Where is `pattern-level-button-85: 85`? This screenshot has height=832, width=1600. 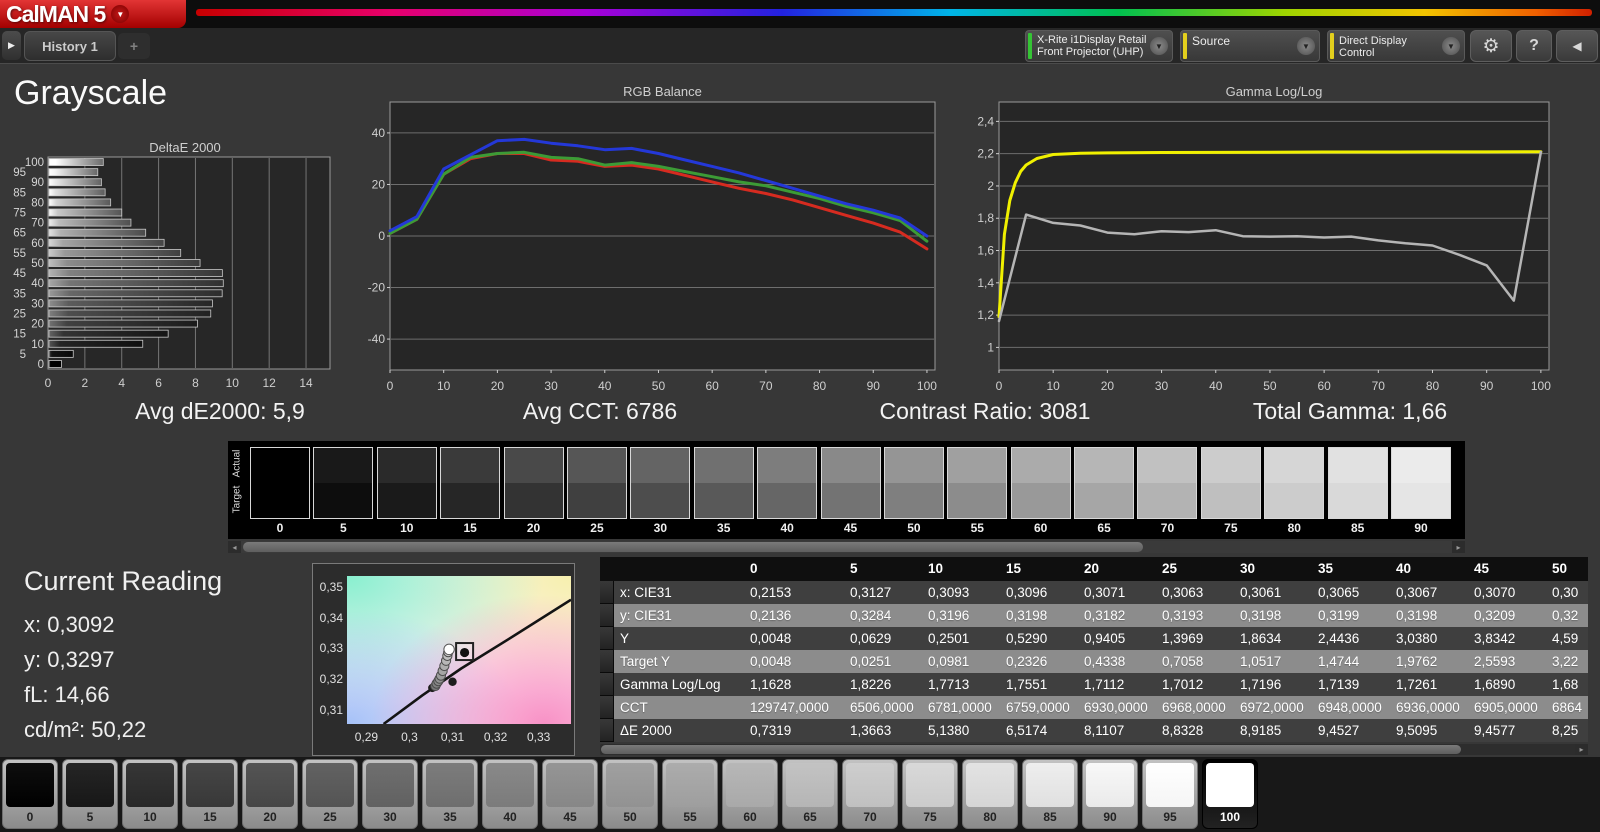 pattern-level-button-85: 85 is located at coordinates (1050, 794).